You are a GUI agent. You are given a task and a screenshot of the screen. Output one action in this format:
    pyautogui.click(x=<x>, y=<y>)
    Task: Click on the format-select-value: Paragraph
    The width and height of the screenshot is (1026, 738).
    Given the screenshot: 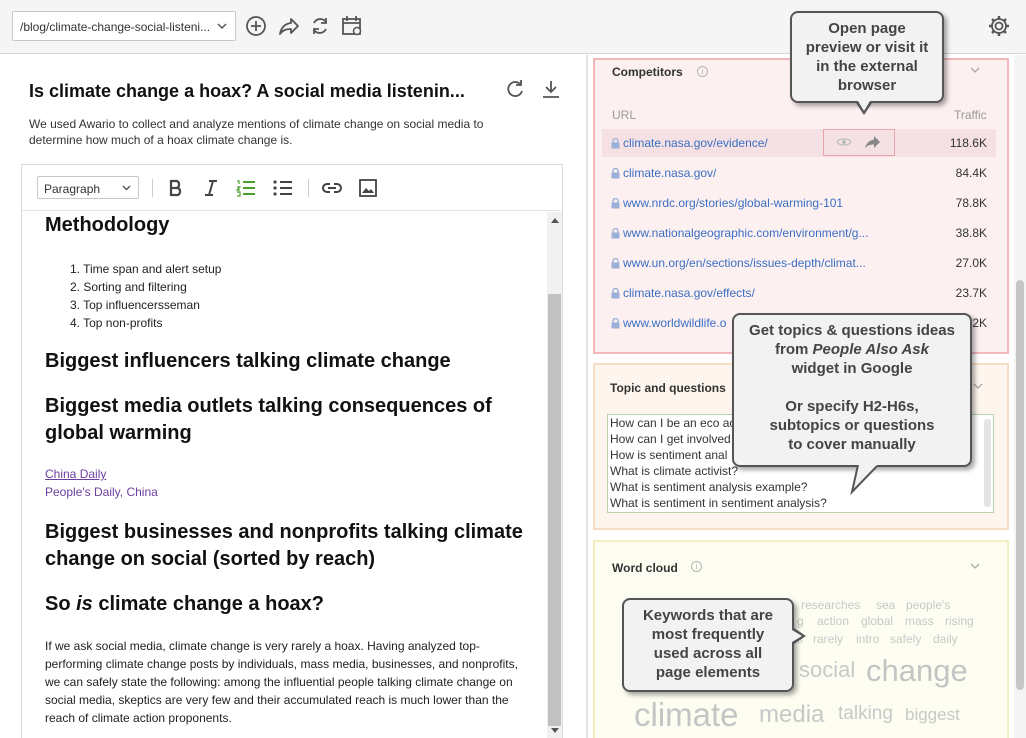 What is the action you would take?
    pyautogui.click(x=72, y=189)
    